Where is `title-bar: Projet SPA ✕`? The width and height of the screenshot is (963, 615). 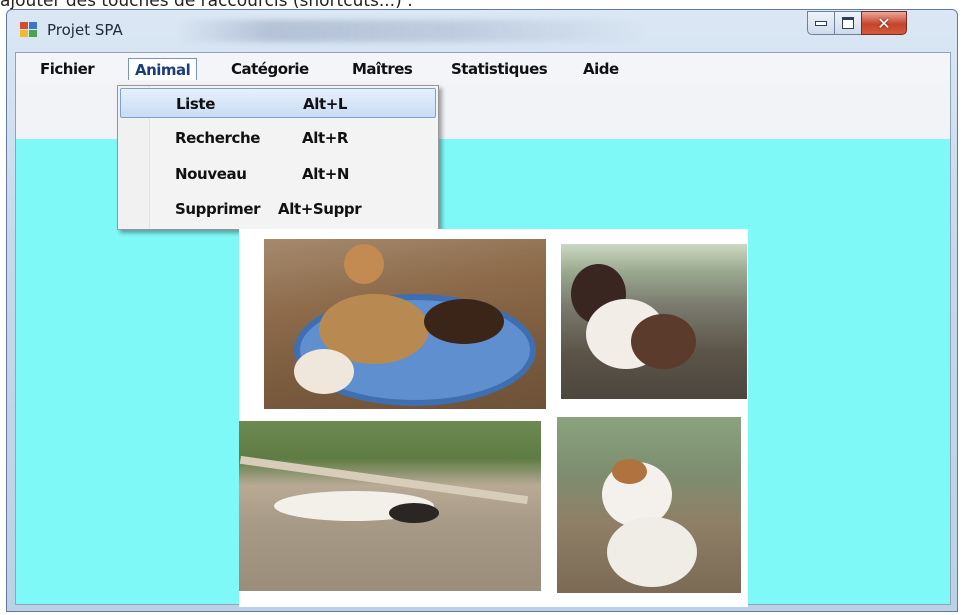
title-bar: Projet SPA ✕ is located at coordinates (482, 31).